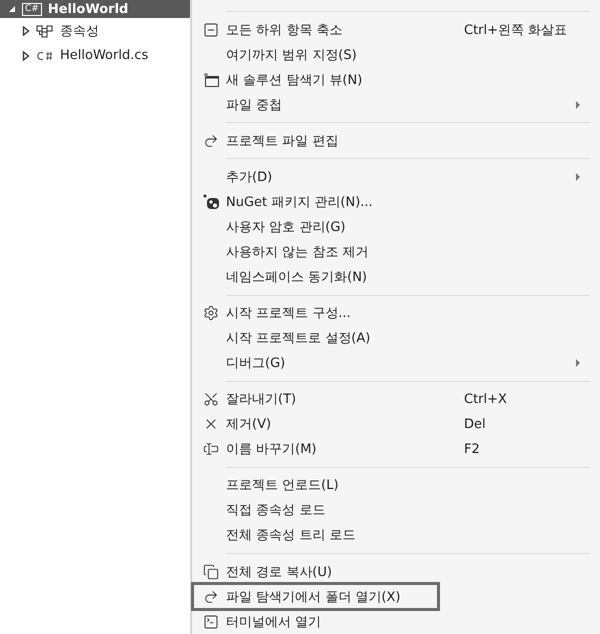 Image resolution: width=600 pixels, height=634 pixels. What do you see at coordinates (249, 425) in the screenshot?
I see `menu-item-label: 제거(V)` at bounding box center [249, 425].